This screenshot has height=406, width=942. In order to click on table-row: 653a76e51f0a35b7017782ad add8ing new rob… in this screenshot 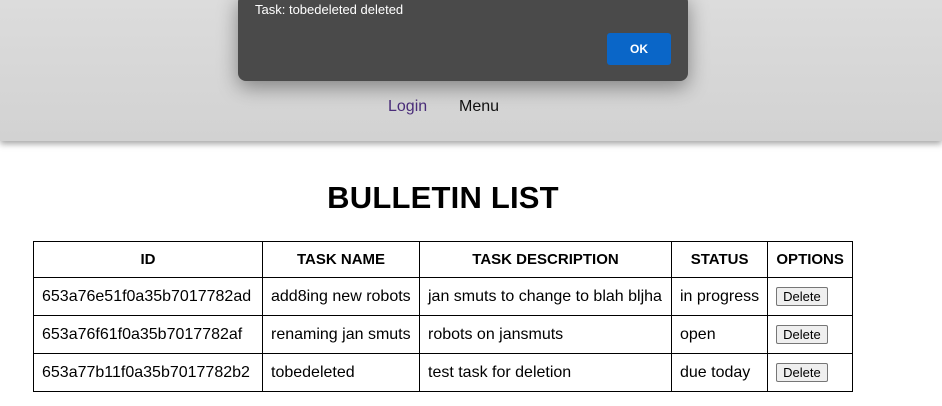, I will do `click(443, 296)`.